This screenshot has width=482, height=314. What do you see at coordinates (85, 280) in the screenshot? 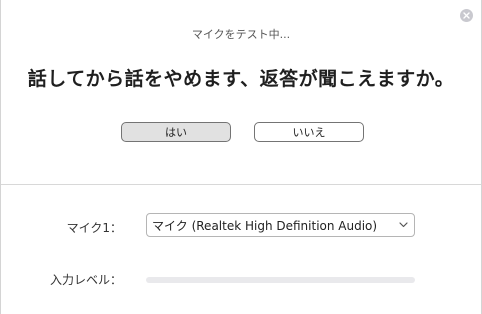
I see `input-level-label: 入力レベル：` at bounding box center [85, 280].